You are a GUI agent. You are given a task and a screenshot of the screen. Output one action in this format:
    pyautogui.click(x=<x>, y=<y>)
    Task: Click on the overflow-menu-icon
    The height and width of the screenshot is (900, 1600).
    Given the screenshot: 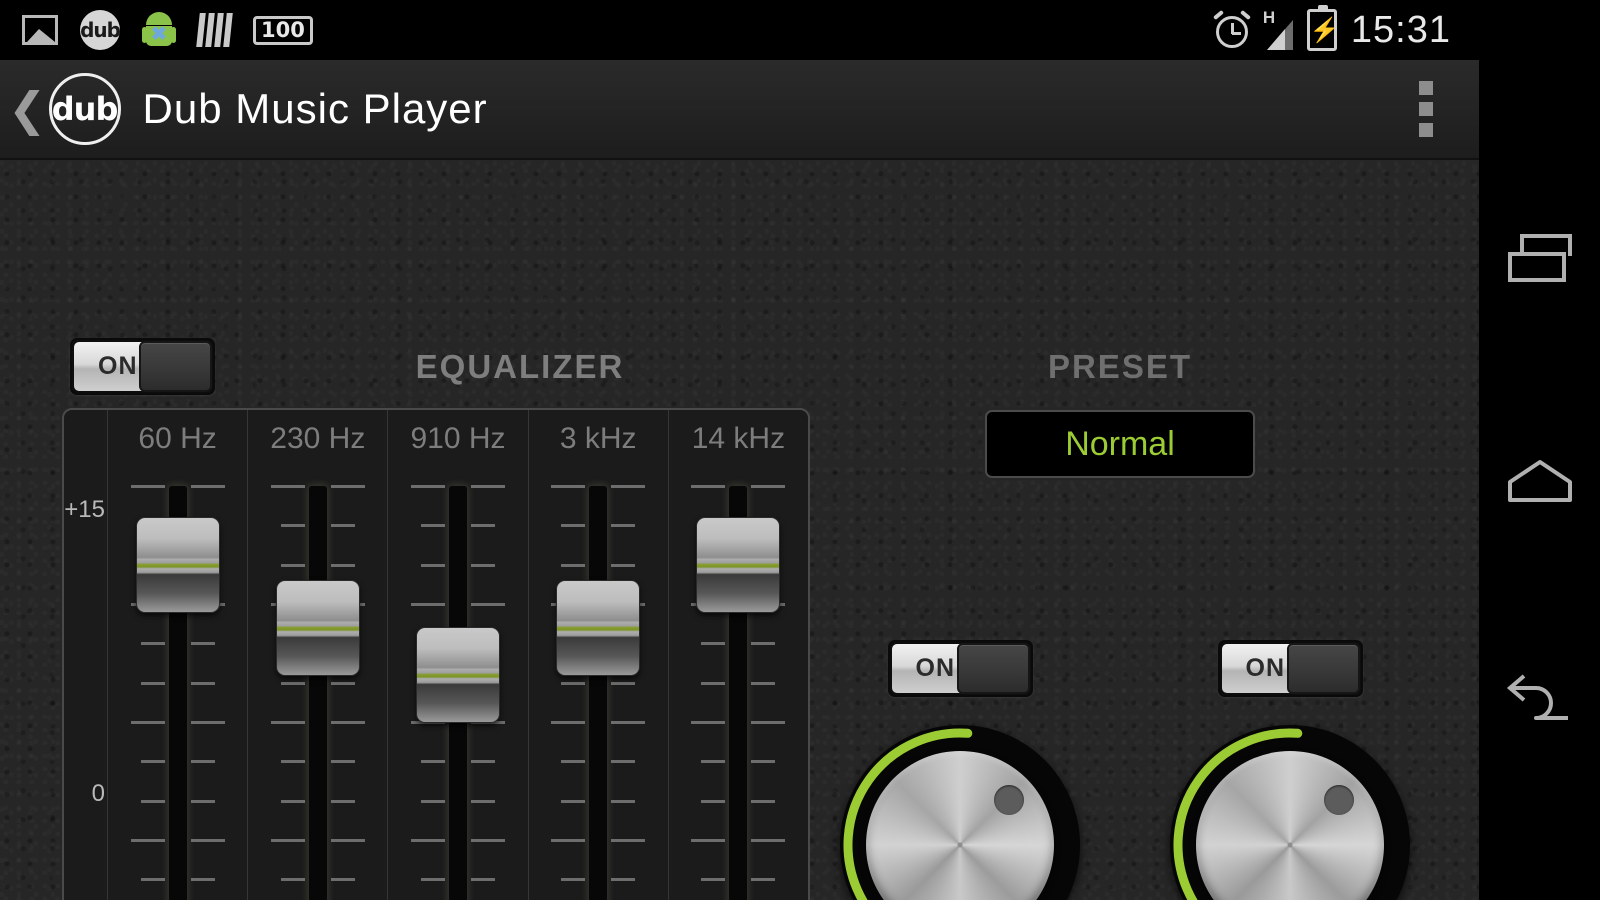 What is the action you would take?
    pyautogui.click(x=1426, y=109)
    